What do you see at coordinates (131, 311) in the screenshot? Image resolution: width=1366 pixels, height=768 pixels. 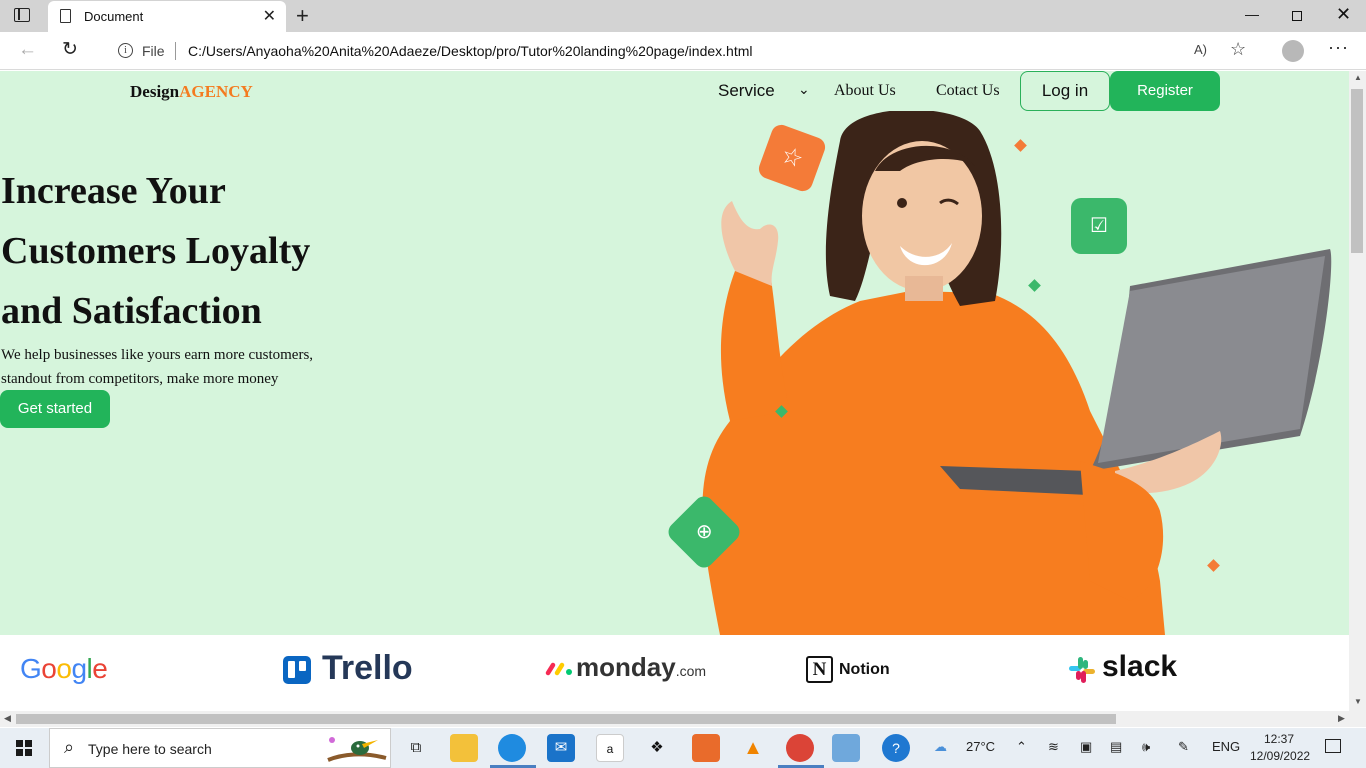 I see `headline-line: and Satisfaction` at bounding box center [131, 311].